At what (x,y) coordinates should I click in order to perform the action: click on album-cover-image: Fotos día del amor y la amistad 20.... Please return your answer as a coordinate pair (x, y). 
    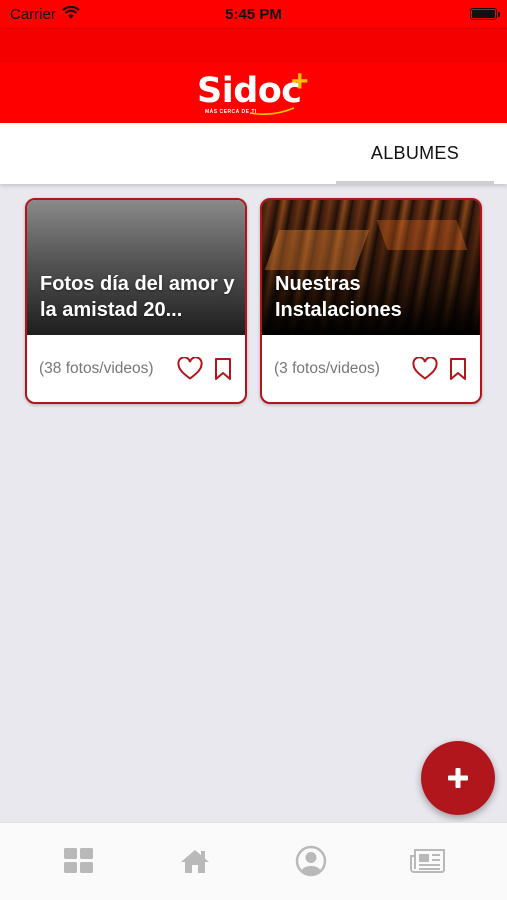
    Looking at the image, I should click on (136, 267).